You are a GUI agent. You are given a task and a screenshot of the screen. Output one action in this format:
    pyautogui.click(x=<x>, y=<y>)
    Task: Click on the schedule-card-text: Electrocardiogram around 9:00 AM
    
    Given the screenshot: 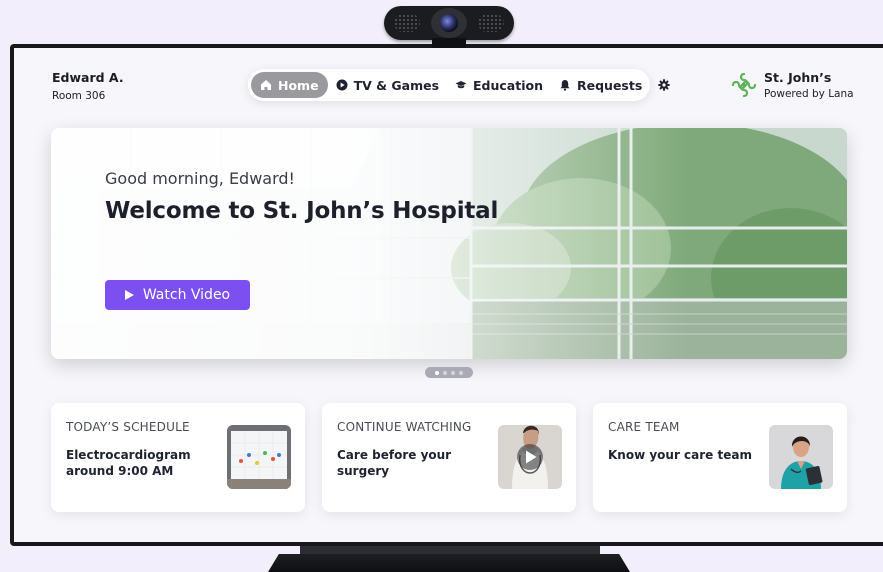 What is the action you would take?
    pyautogui.click(x=128, y=463)
    